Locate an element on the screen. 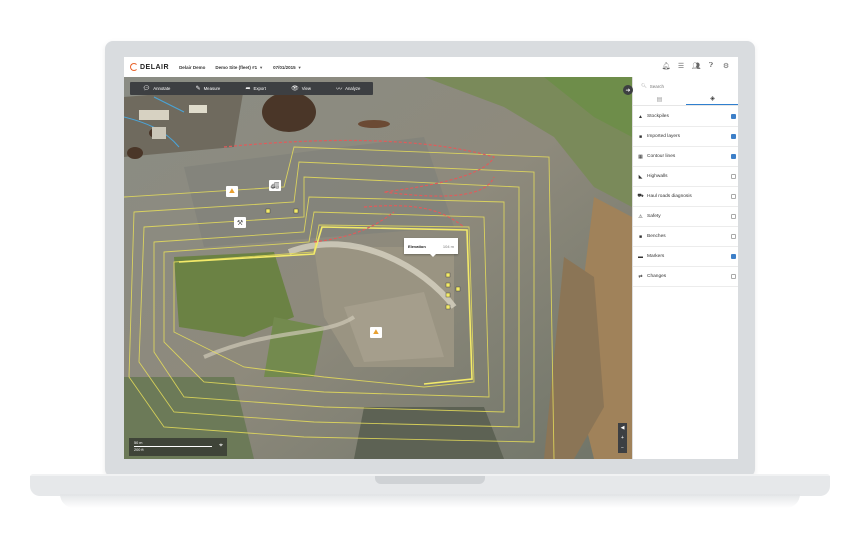 The image size is (860, 552). chart-line-icon: 〰 is located at coordinates (339, 90).